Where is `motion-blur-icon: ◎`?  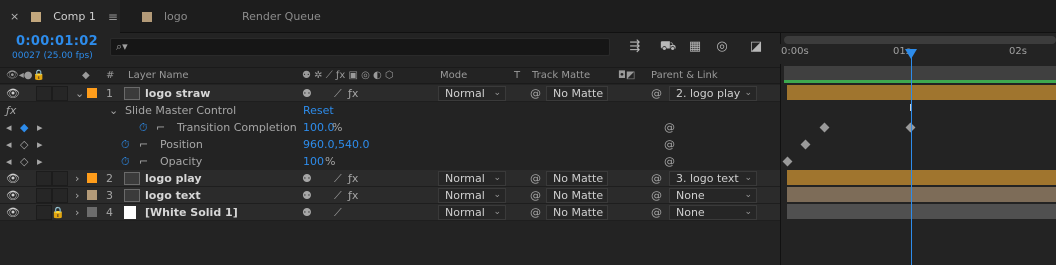
motion-blur-icon: ◎ is located at coordinates (722, 47).